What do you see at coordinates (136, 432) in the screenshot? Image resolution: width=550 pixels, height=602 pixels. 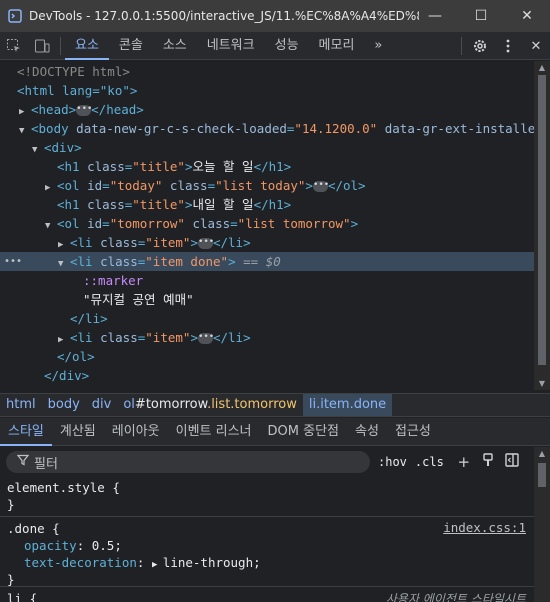 I see `tab-layout: 레이아웃` at bounding box center [136, 432].